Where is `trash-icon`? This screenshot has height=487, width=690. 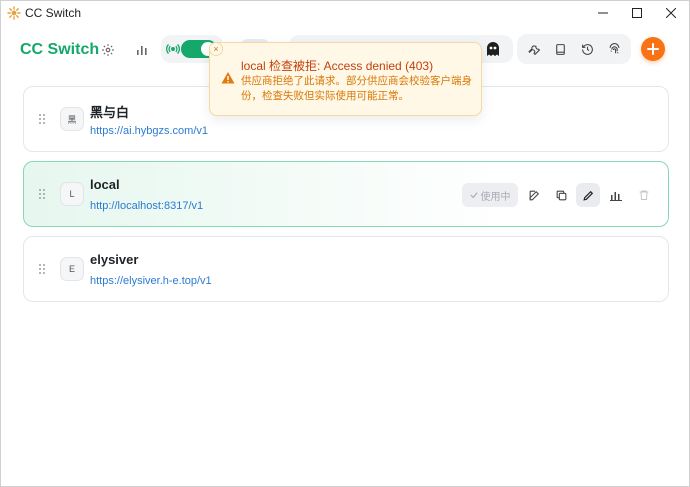 trash-icon is located at coordinates (644, 195).